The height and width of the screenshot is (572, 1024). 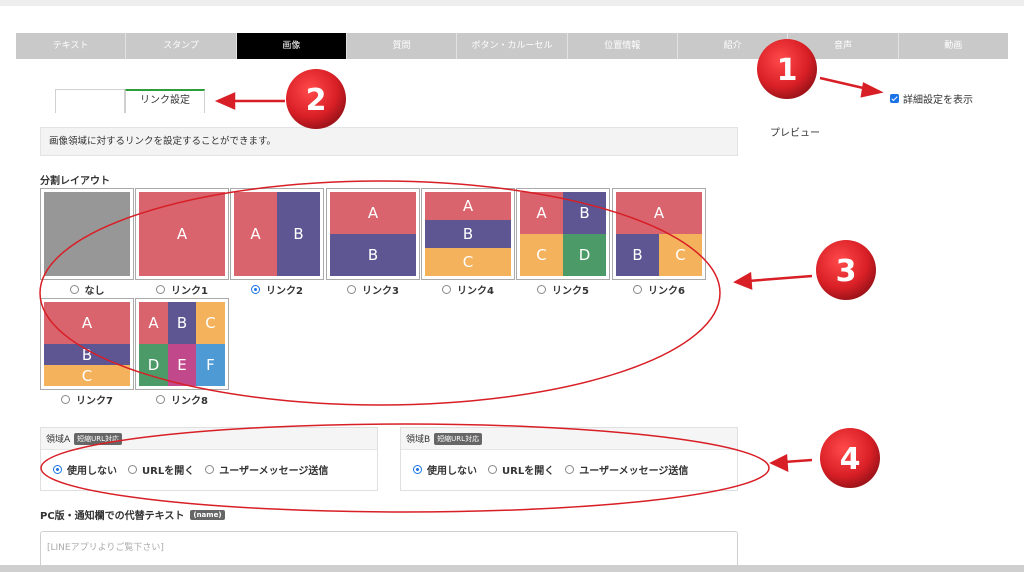 What do you see at coordinates (256, 289) in the screenshot?
I see `radio-button-selected` at bounding box center [256, 289].